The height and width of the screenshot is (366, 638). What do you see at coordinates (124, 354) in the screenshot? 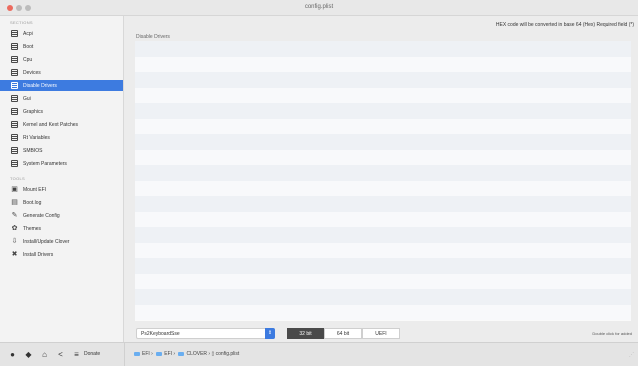
I see `divider` at bounding box center [124, 354].